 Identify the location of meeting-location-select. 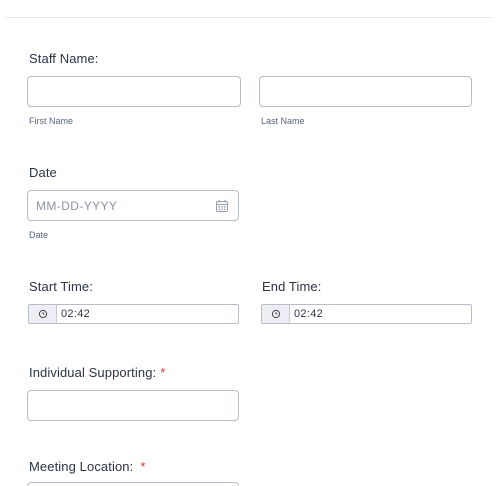
(133, 484).